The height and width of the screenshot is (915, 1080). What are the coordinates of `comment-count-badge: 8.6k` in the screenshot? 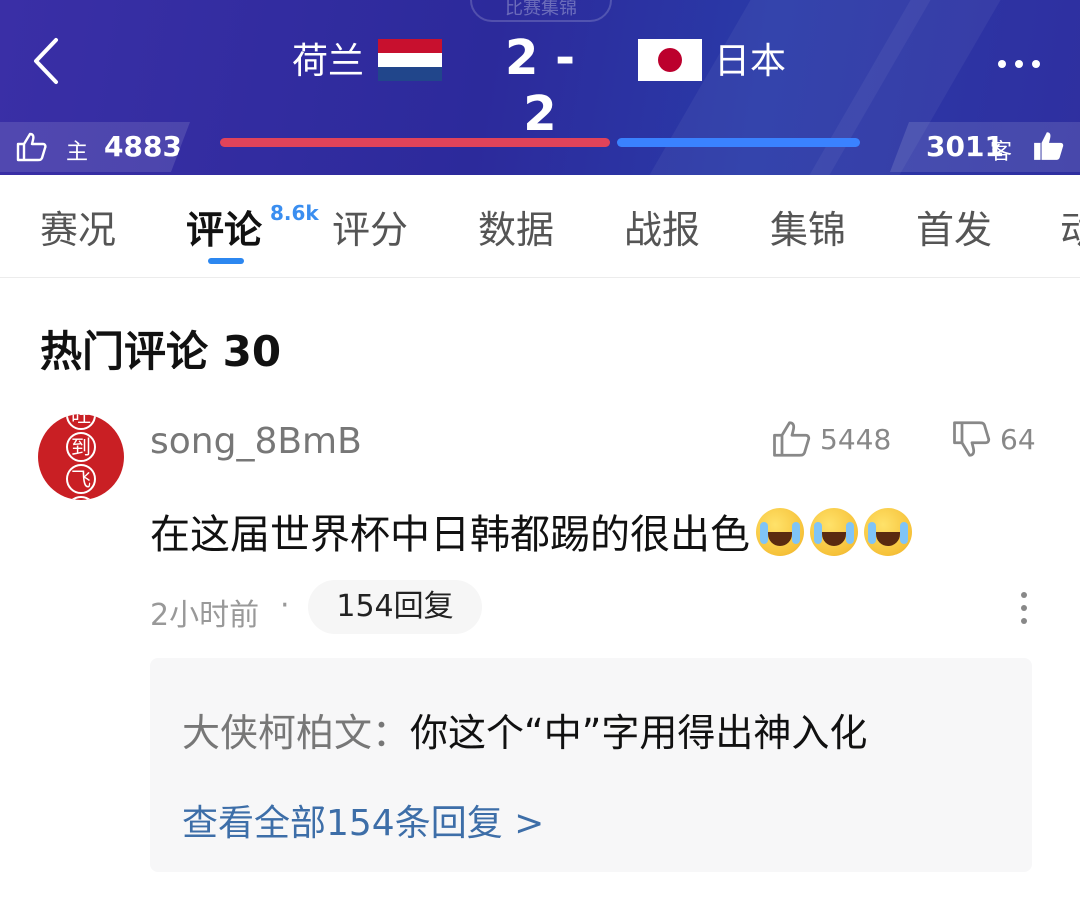 It's located at (294, 213).